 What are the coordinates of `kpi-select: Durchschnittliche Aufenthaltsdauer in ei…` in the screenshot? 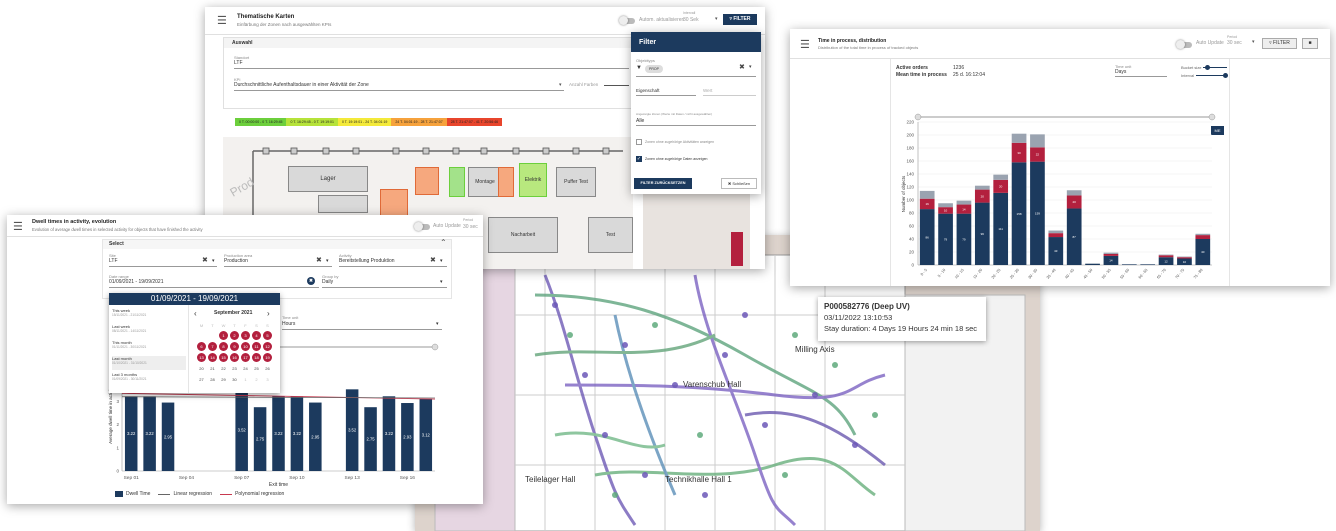 It's located at (301, 85).